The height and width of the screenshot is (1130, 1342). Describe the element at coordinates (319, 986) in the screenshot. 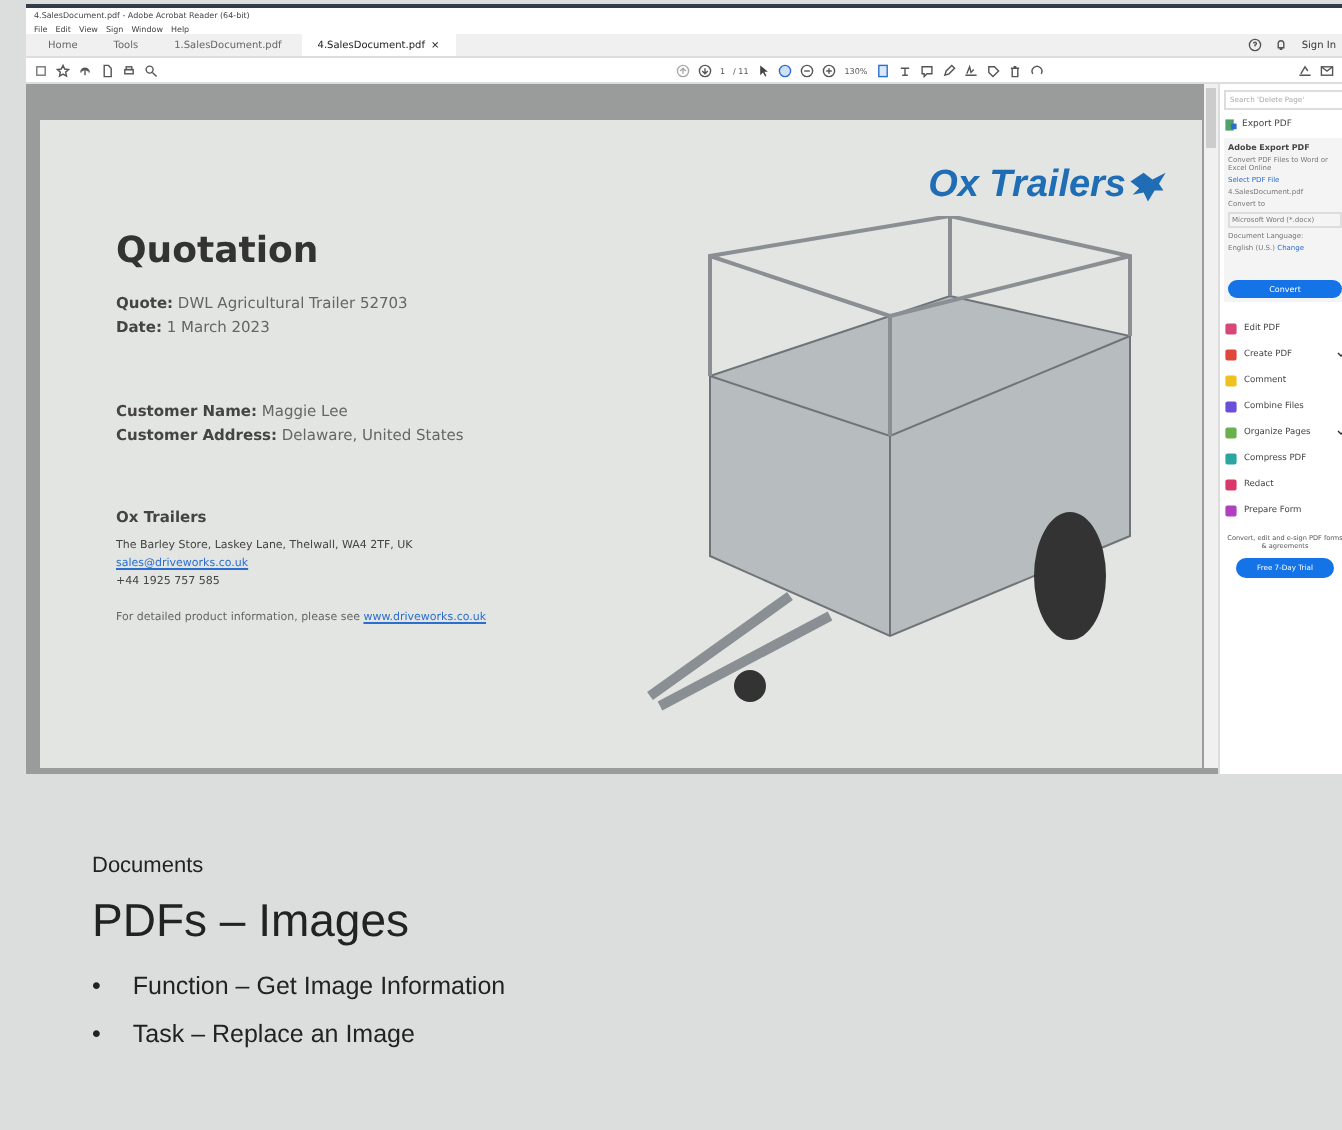

I see `bullet-text: Function – Get Image Information` at that location.